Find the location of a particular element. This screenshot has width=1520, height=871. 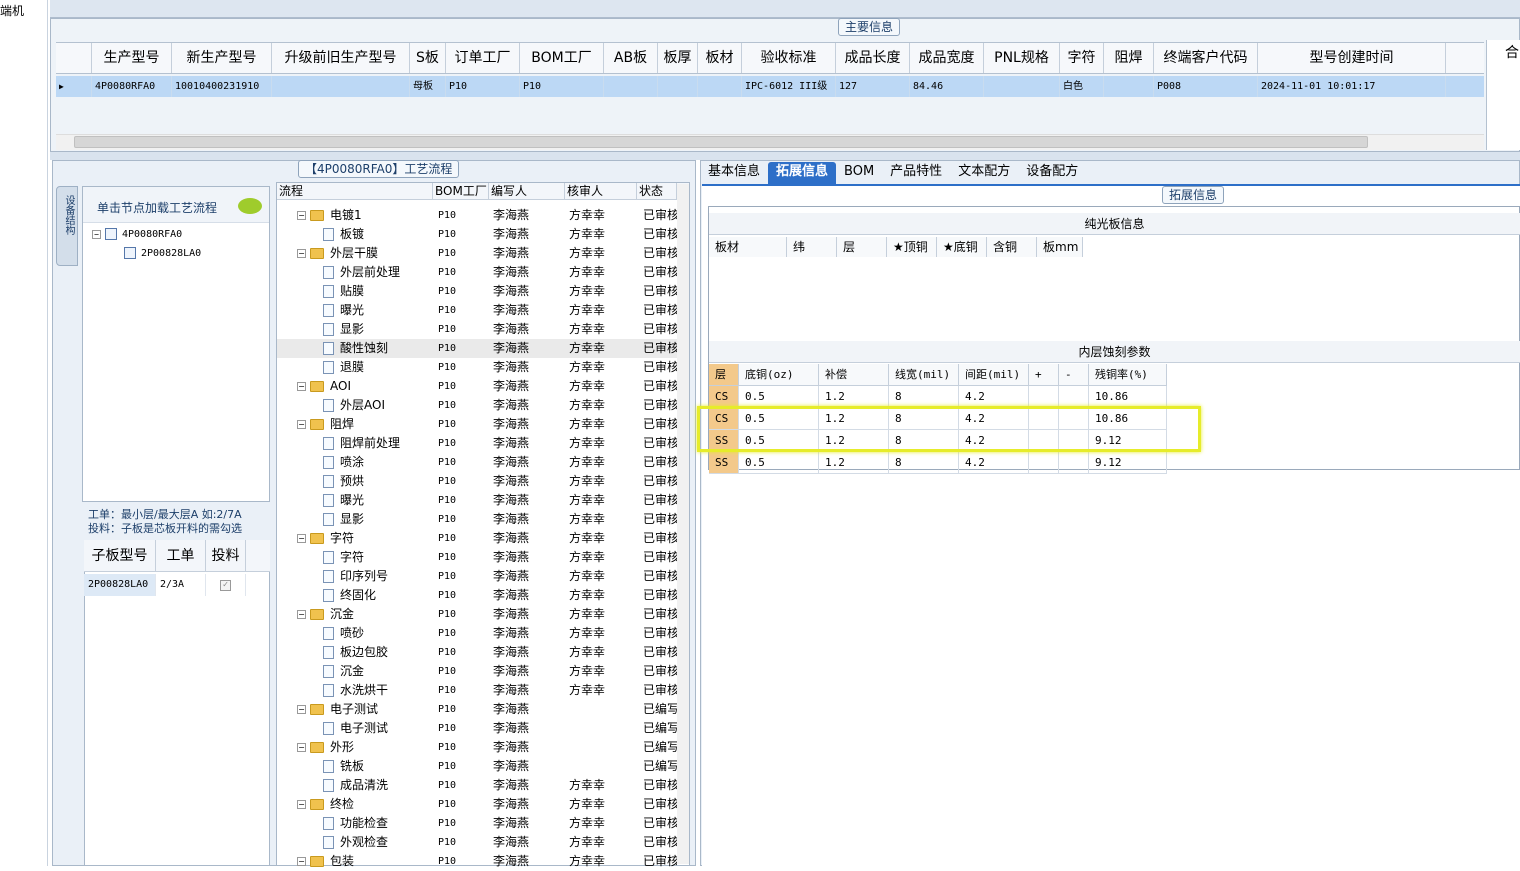

main-col-header: 生产型号 is located at coordinates (132, 58).